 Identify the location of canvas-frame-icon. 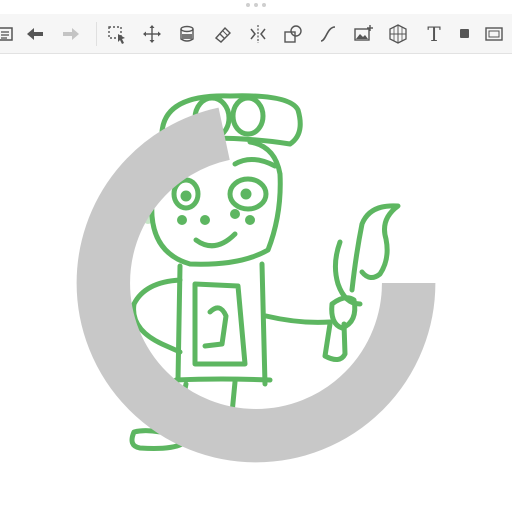
(494, 34).